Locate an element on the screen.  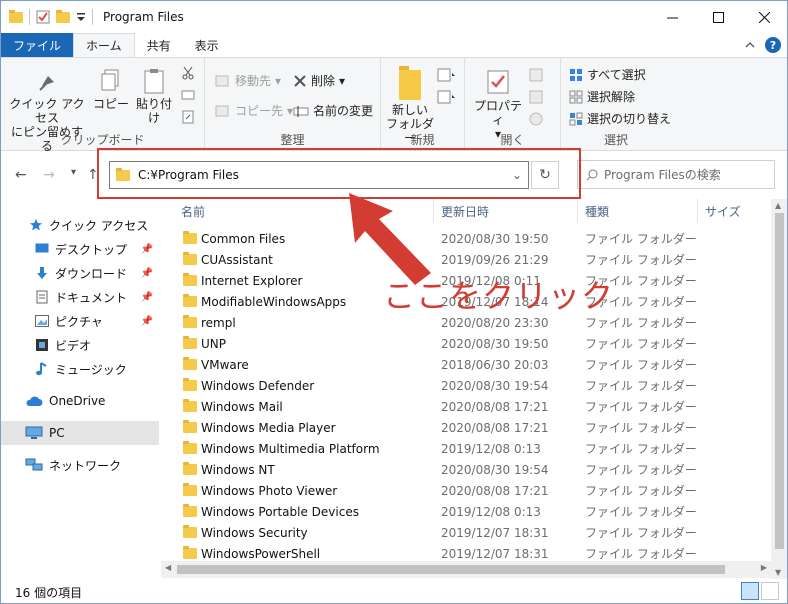
sidebar-item-pc: PC is located at coordinates (80, 433).